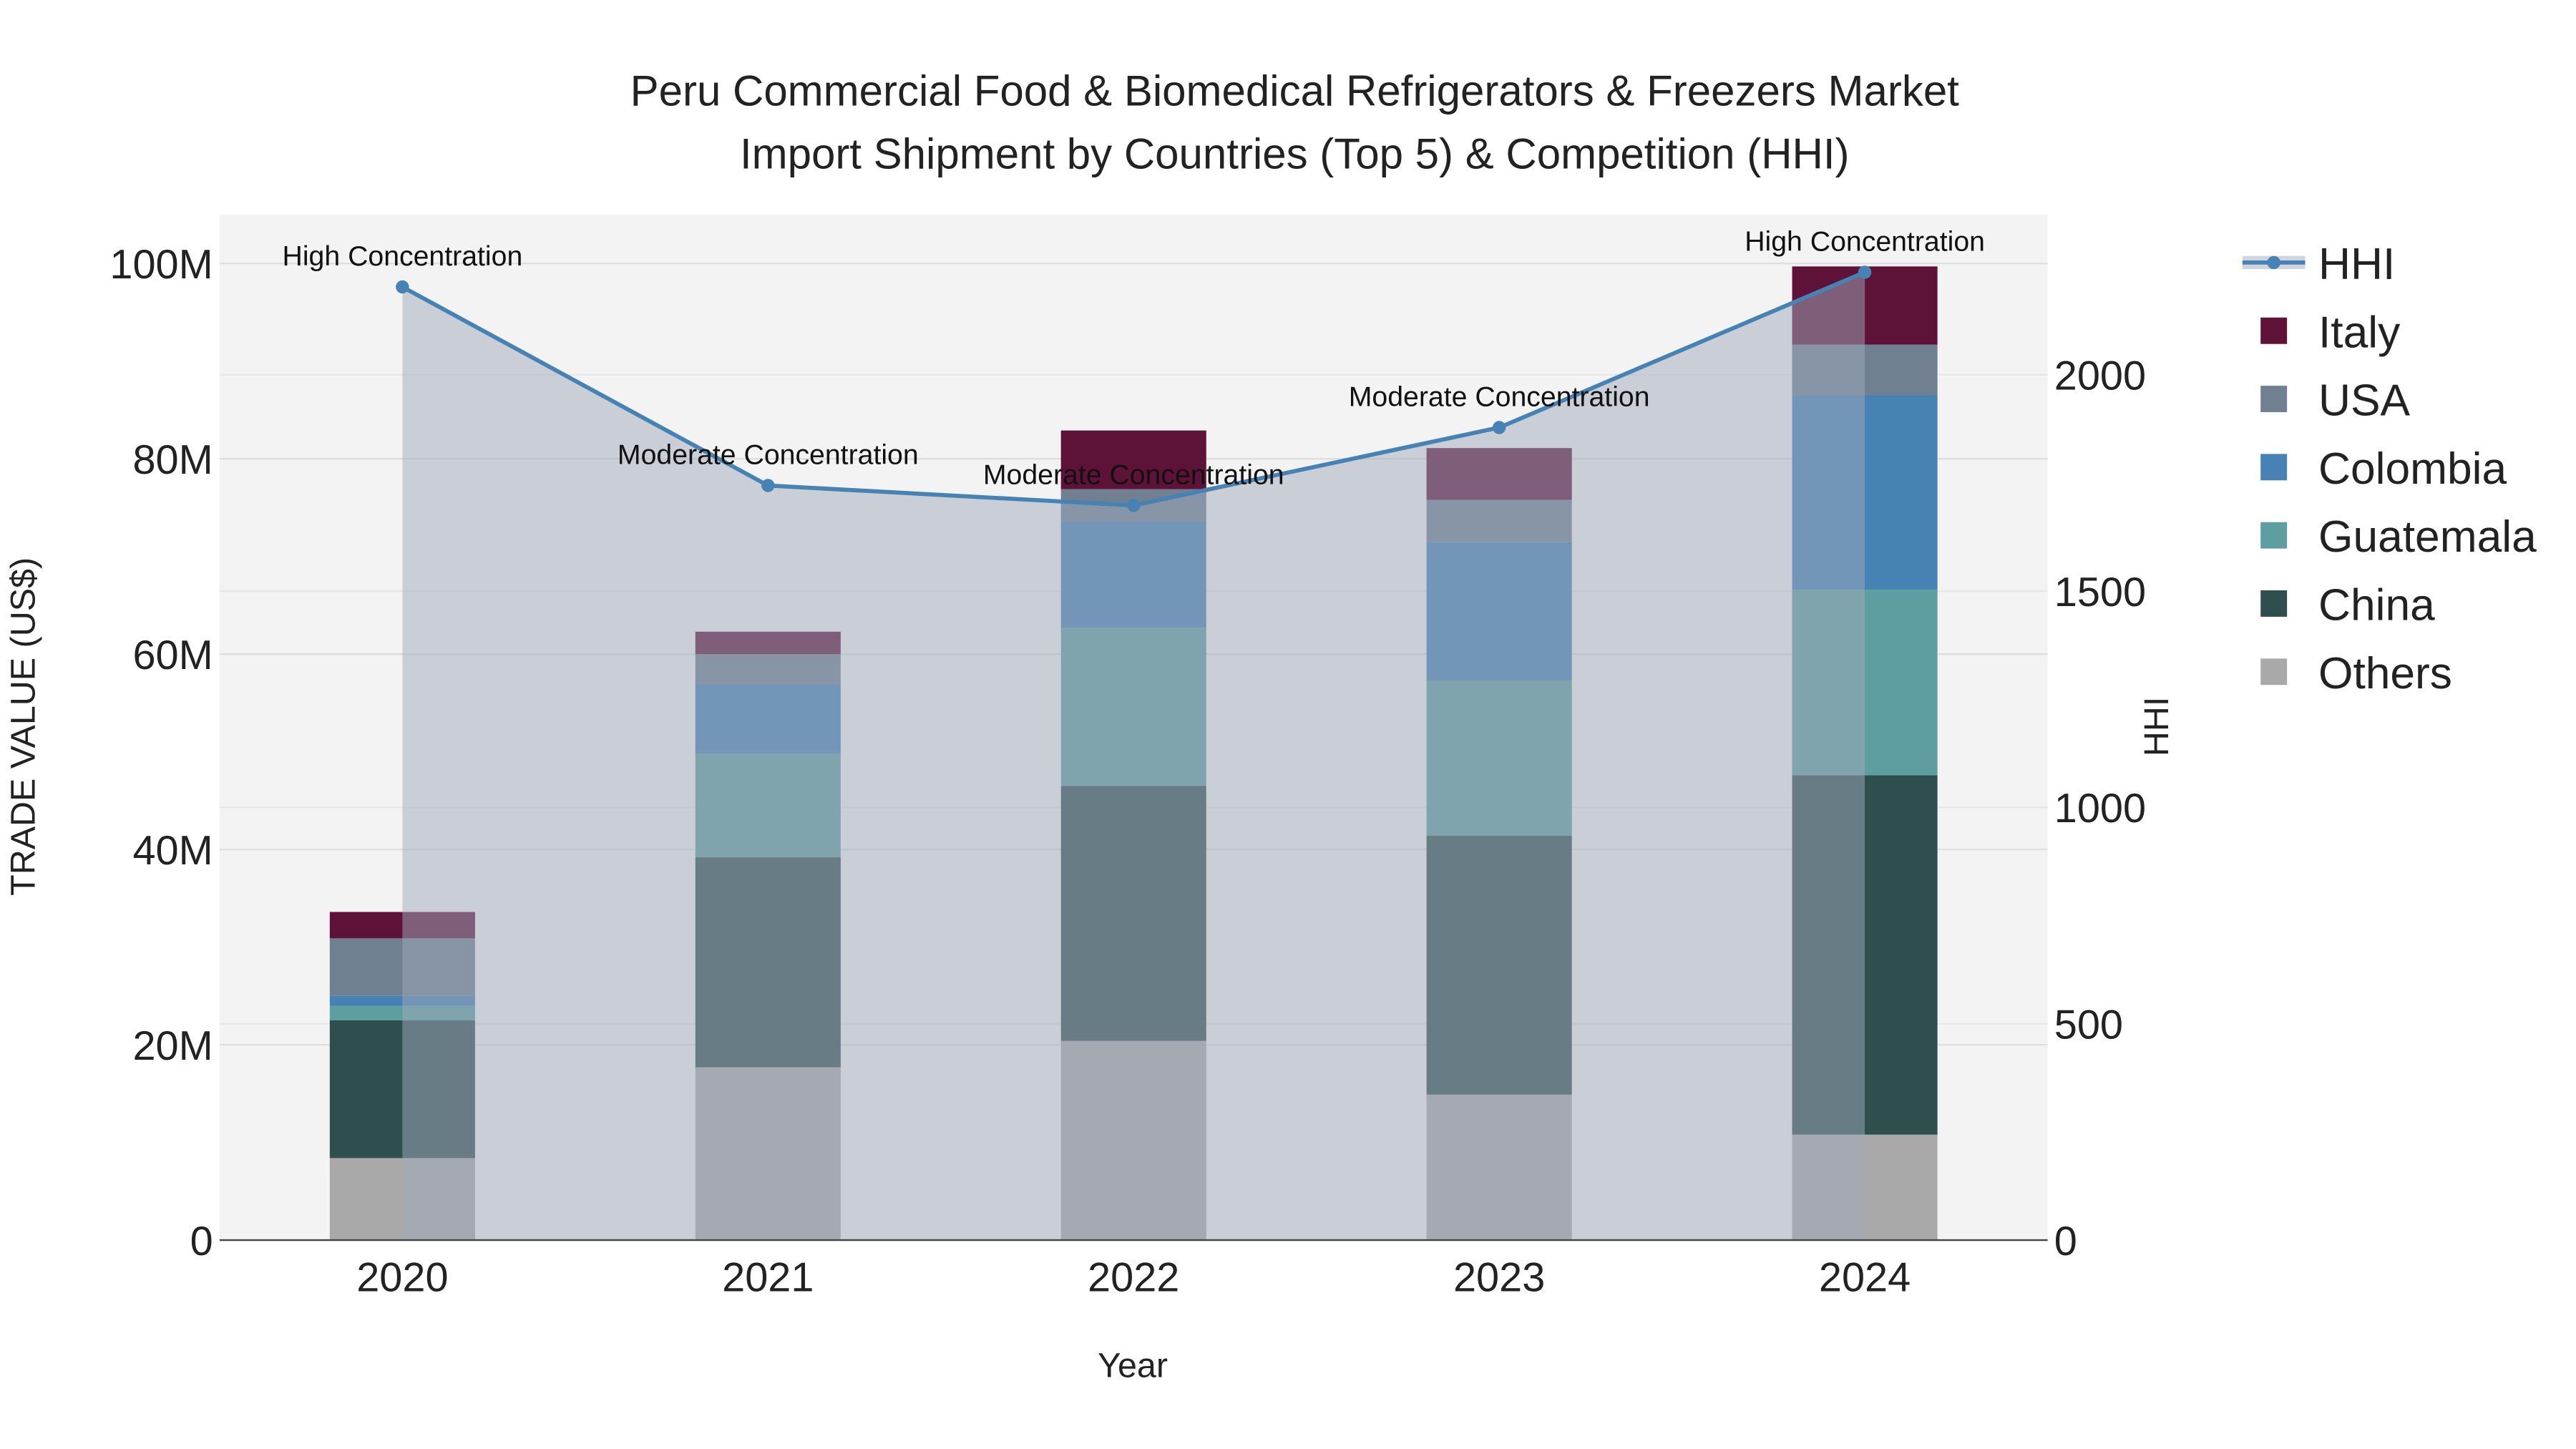 The height and width of the screenshot is (1449, 2576). Describe the element at coordinates (2065, 1241) in the screenshot. I see `y2-tick-label: 0` at that location.